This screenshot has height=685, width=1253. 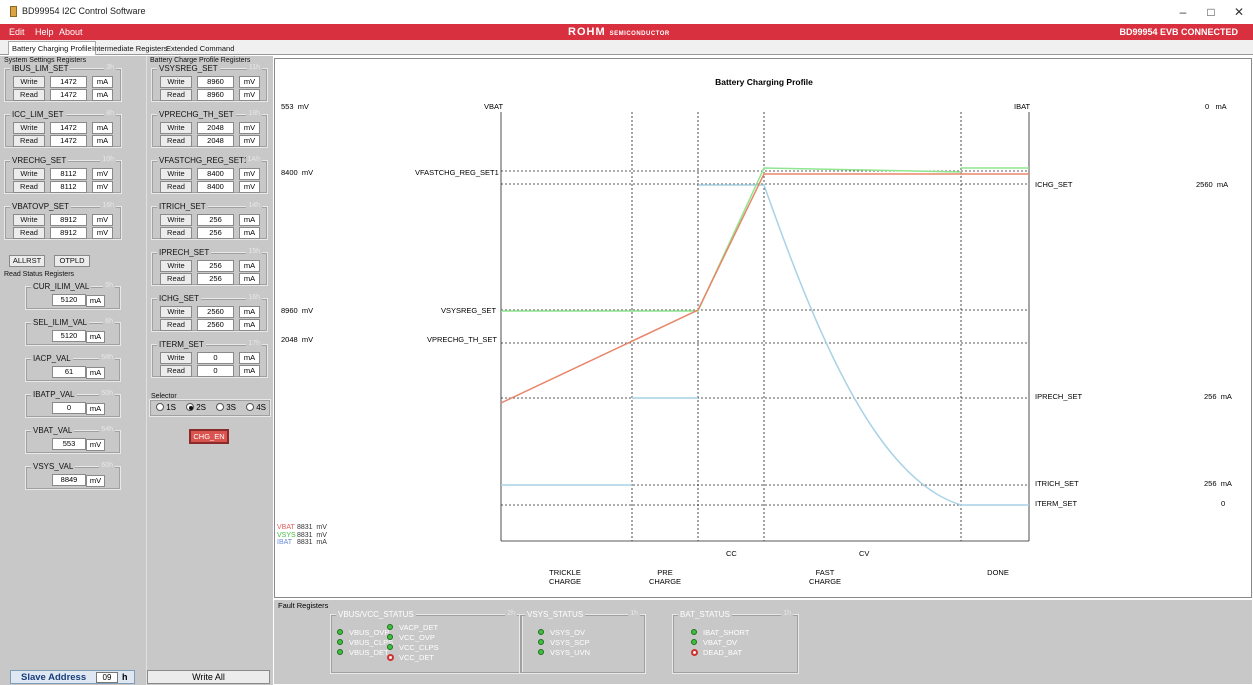 I want to click on write-value-field: 2048, so click(x=215, y=128).